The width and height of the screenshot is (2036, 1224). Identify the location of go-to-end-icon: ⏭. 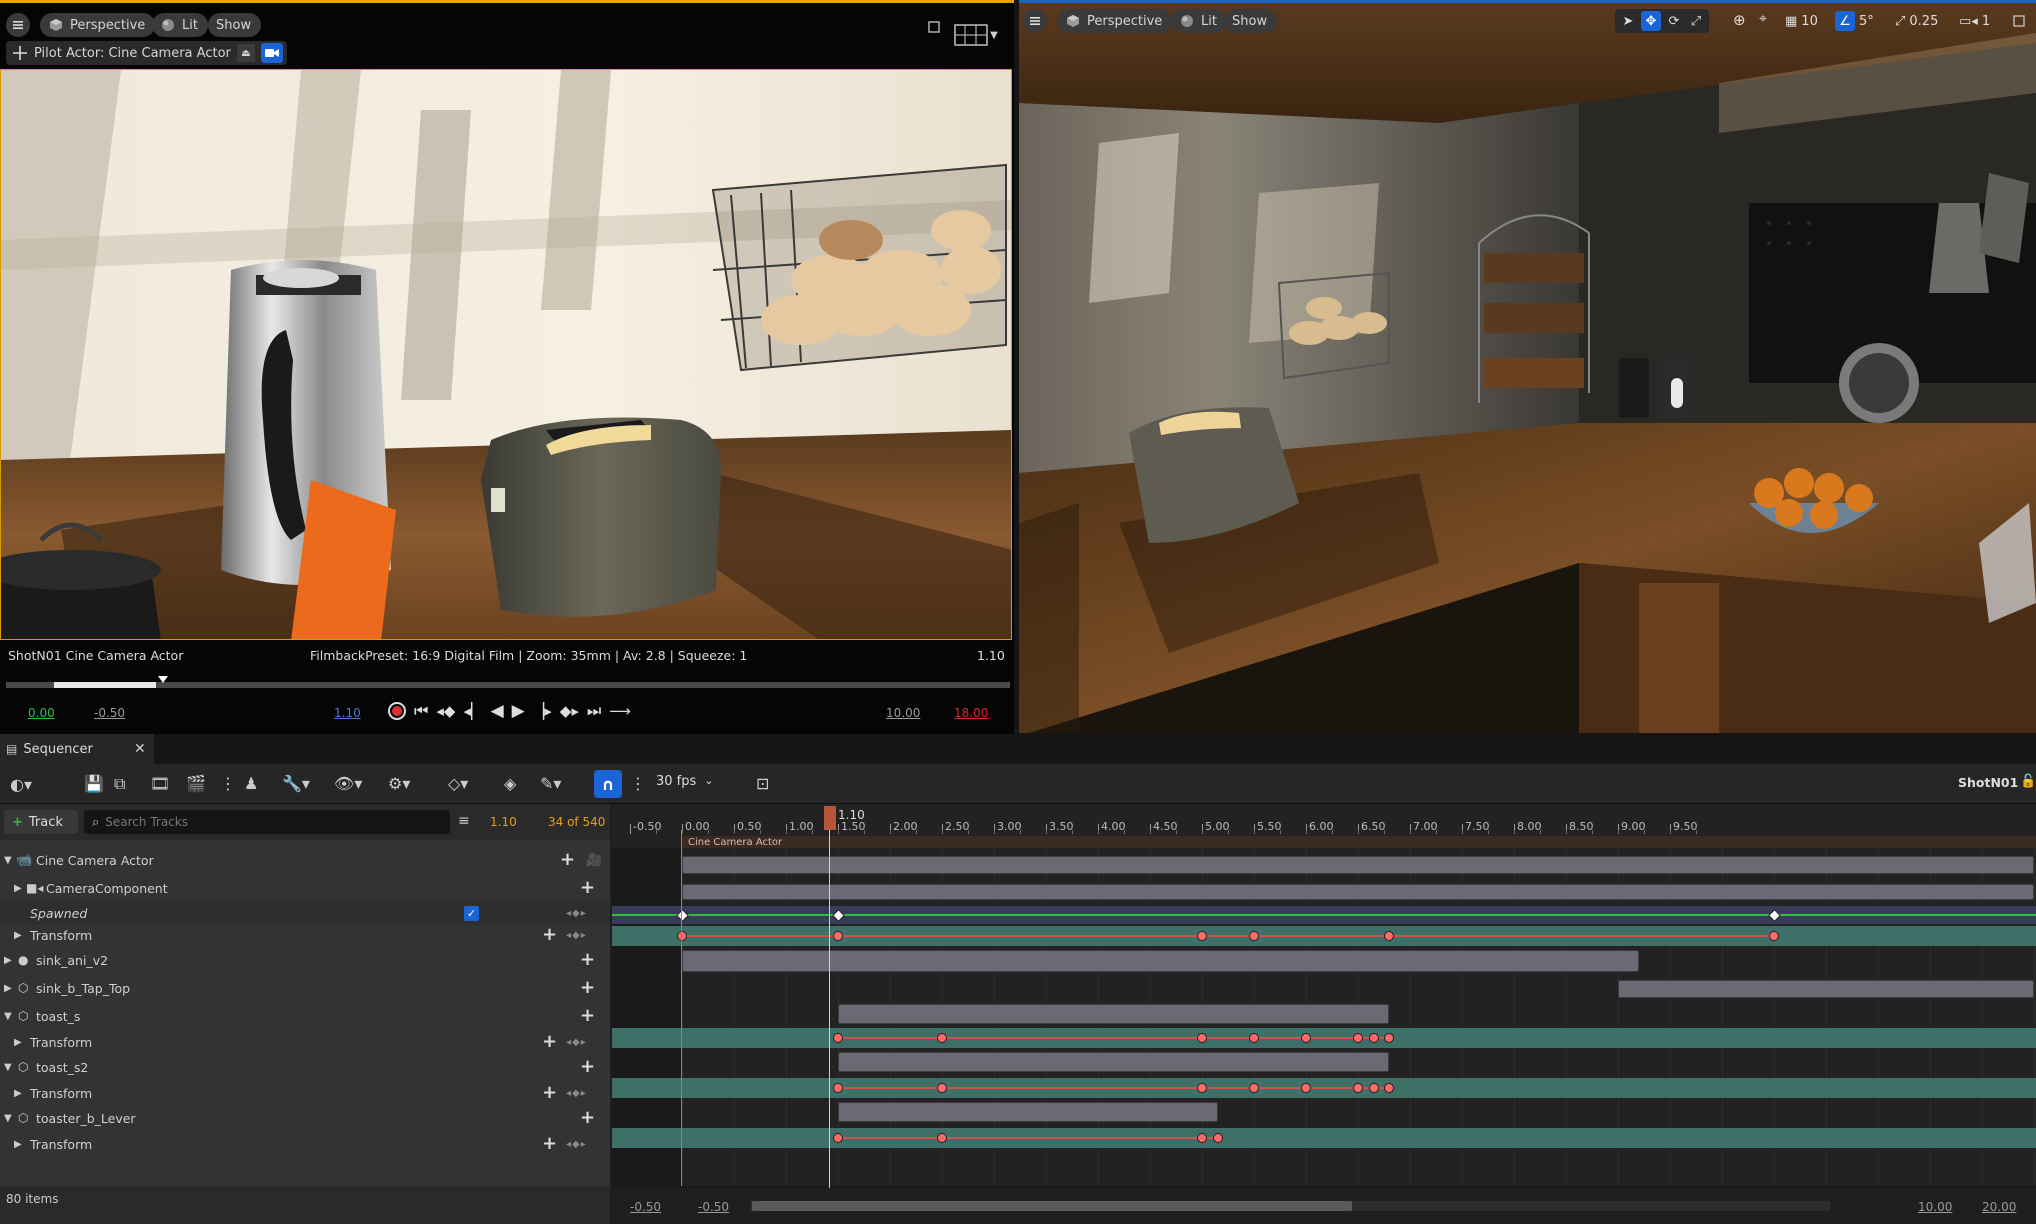
(594, 711).